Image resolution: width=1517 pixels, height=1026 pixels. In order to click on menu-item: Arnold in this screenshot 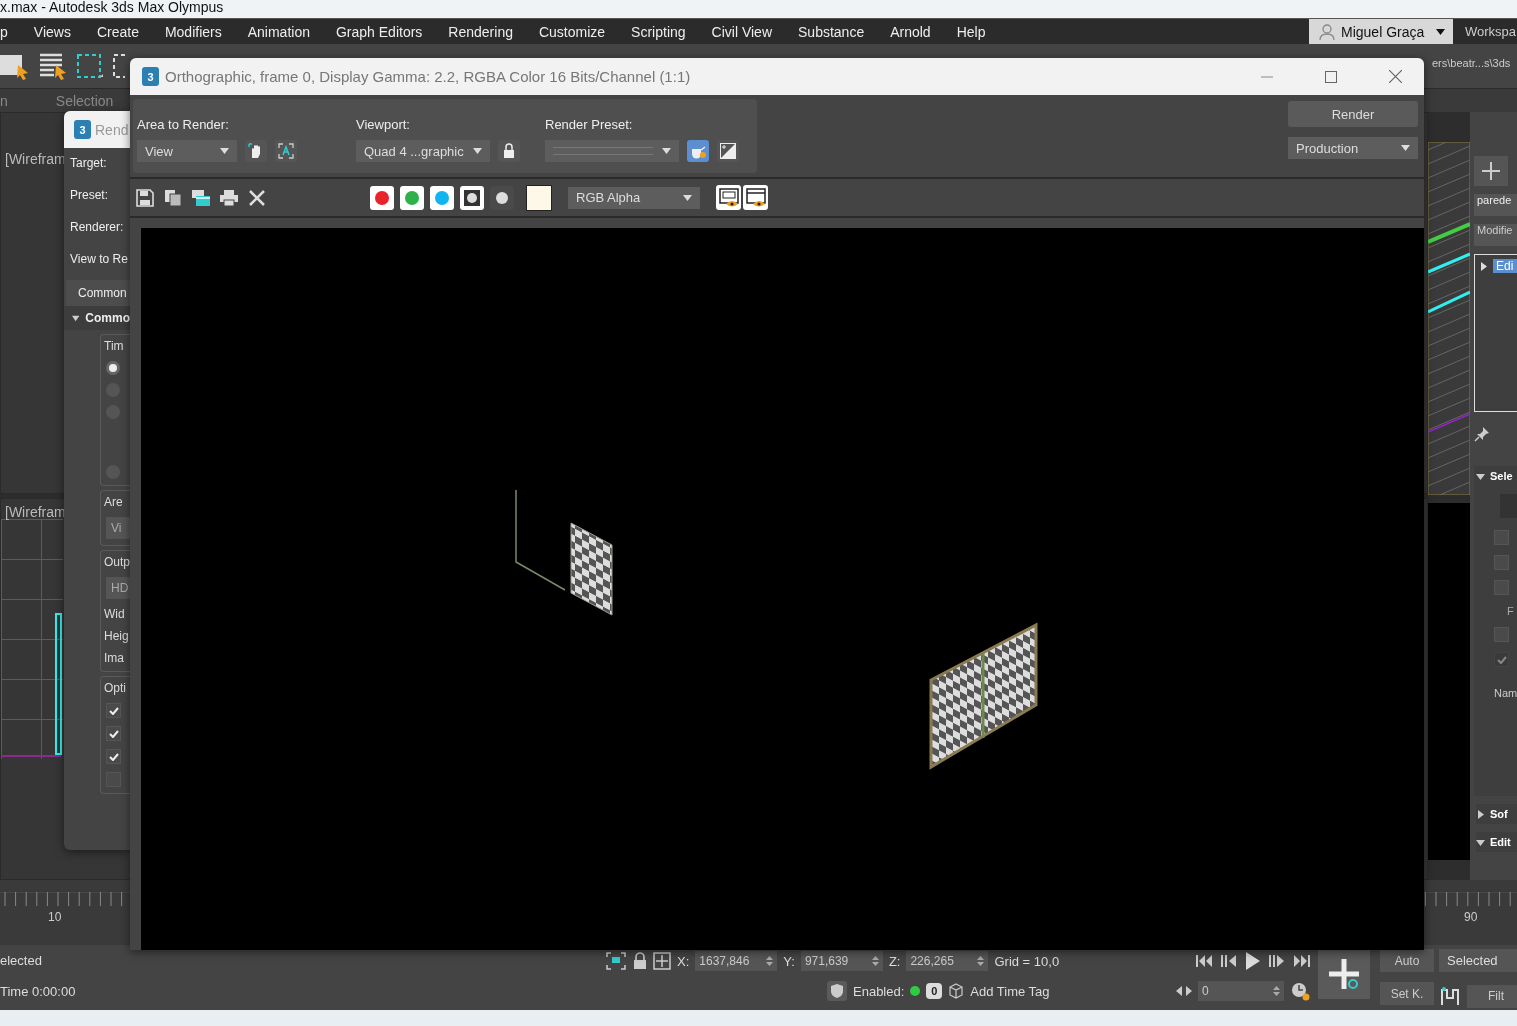, I will do `click(910, 31)`.